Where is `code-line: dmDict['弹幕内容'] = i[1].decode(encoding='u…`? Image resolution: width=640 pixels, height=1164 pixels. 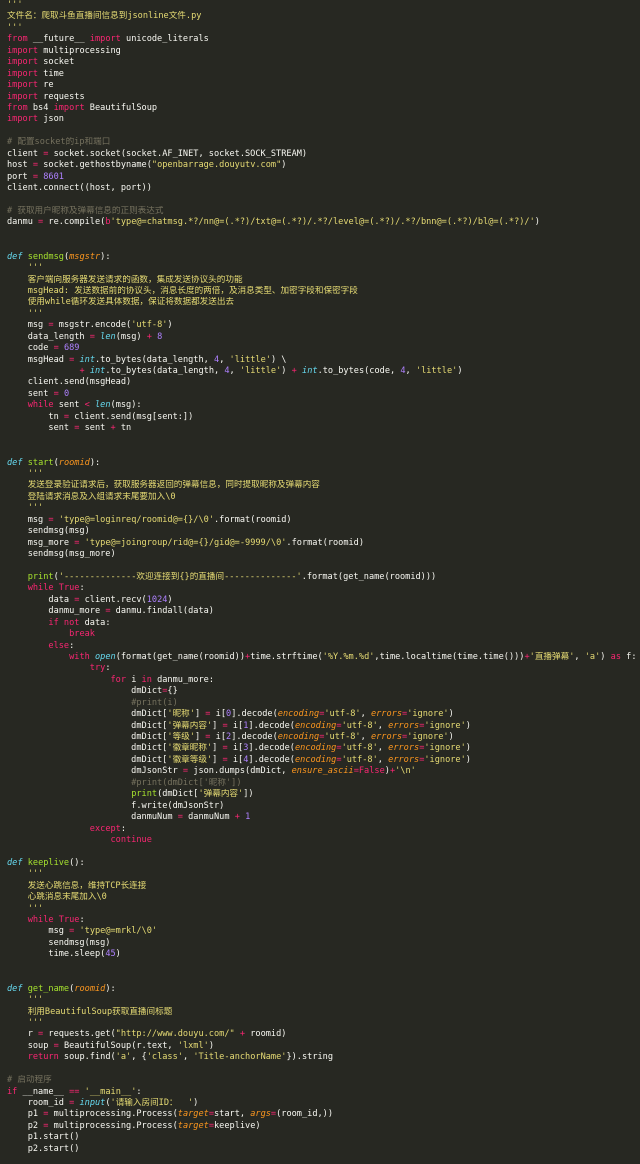
code-line: dmDict['弹幕内容'] = i[1].decode(encoding='u… is located at coordinates (320, 726).